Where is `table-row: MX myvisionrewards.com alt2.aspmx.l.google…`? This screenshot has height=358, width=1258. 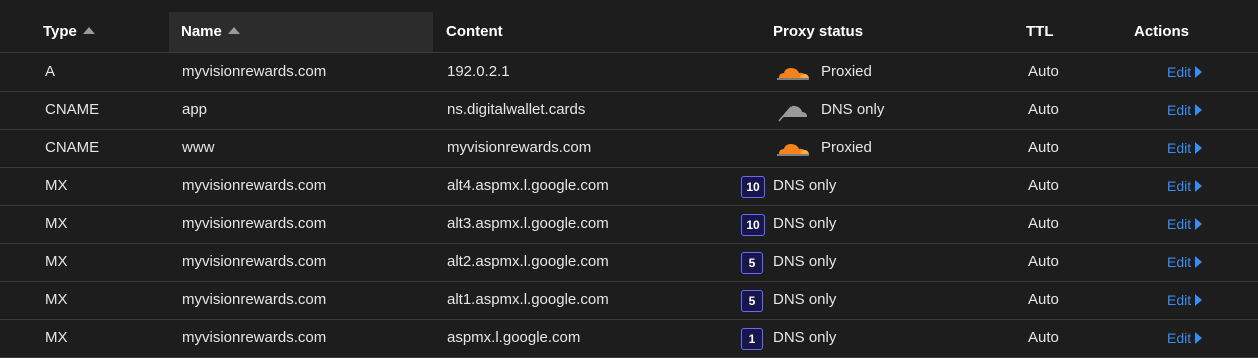 table-row: MX myvisionrewards.com alt2.aspmx.l.google… is located at coordinates (629, 262).